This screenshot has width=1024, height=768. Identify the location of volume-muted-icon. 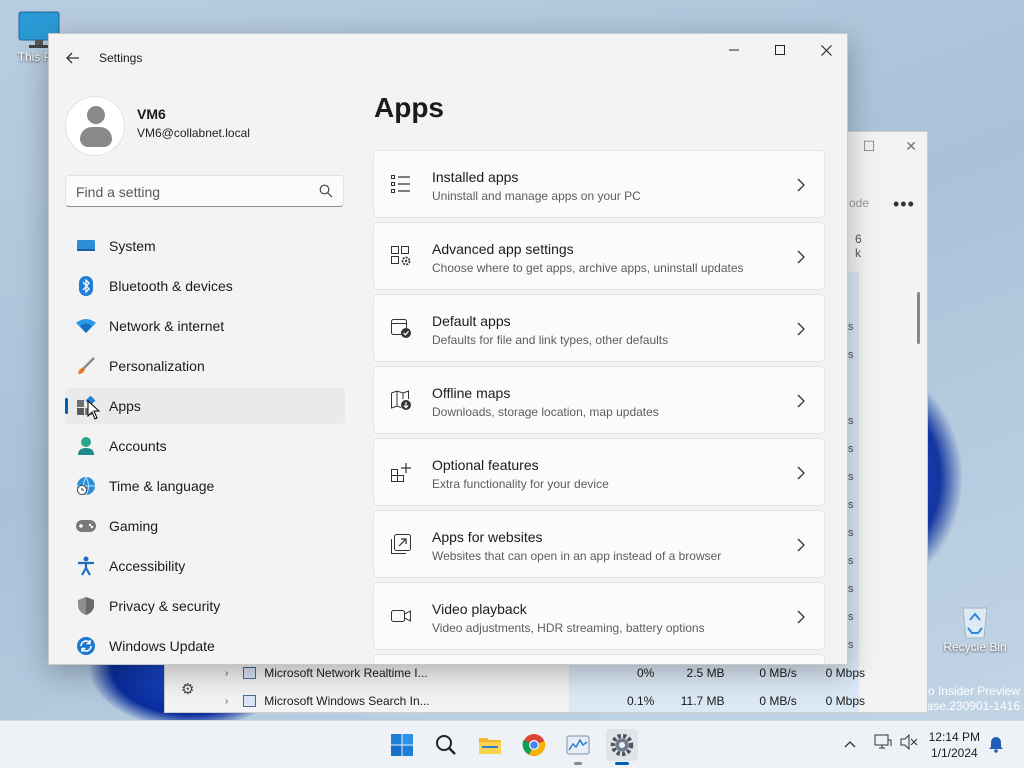
(909, 742).